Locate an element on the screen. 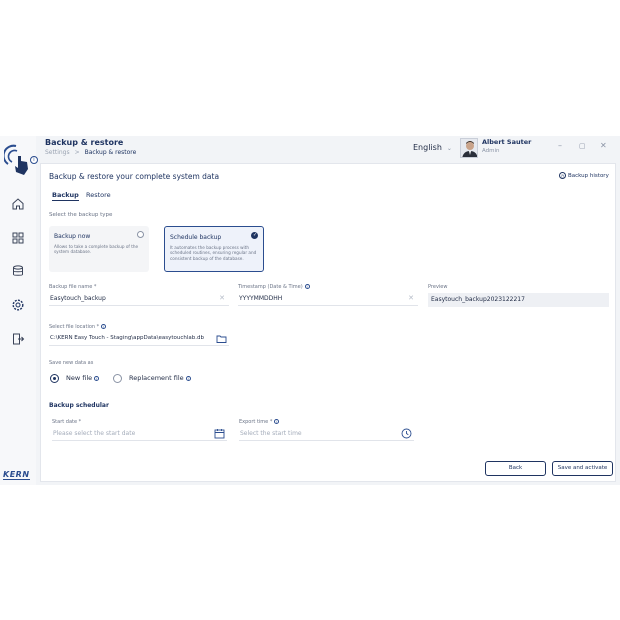 The image size is (620, 620). replacement-file-radio is located at coordinates (117, 378).